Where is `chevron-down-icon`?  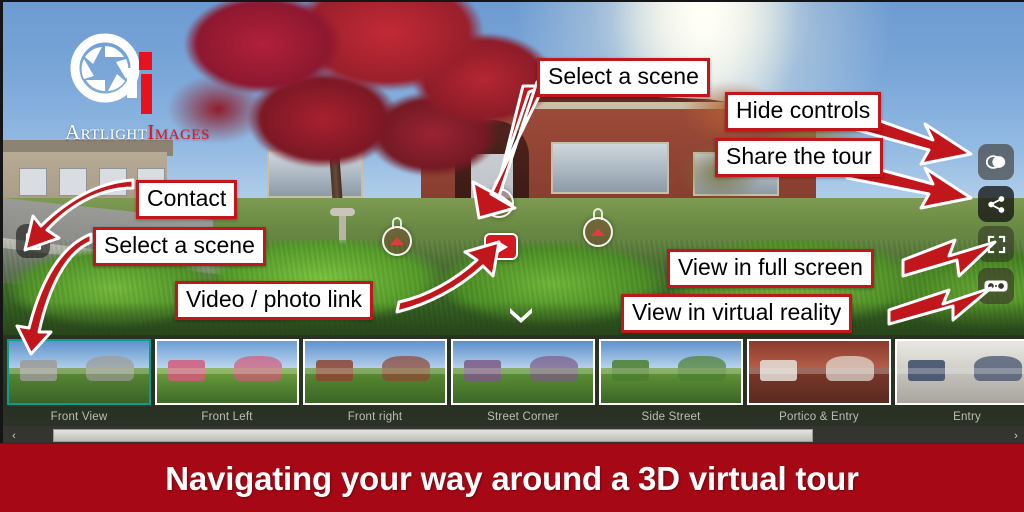
chevron-down-icon is located at coordinates (521, 315).